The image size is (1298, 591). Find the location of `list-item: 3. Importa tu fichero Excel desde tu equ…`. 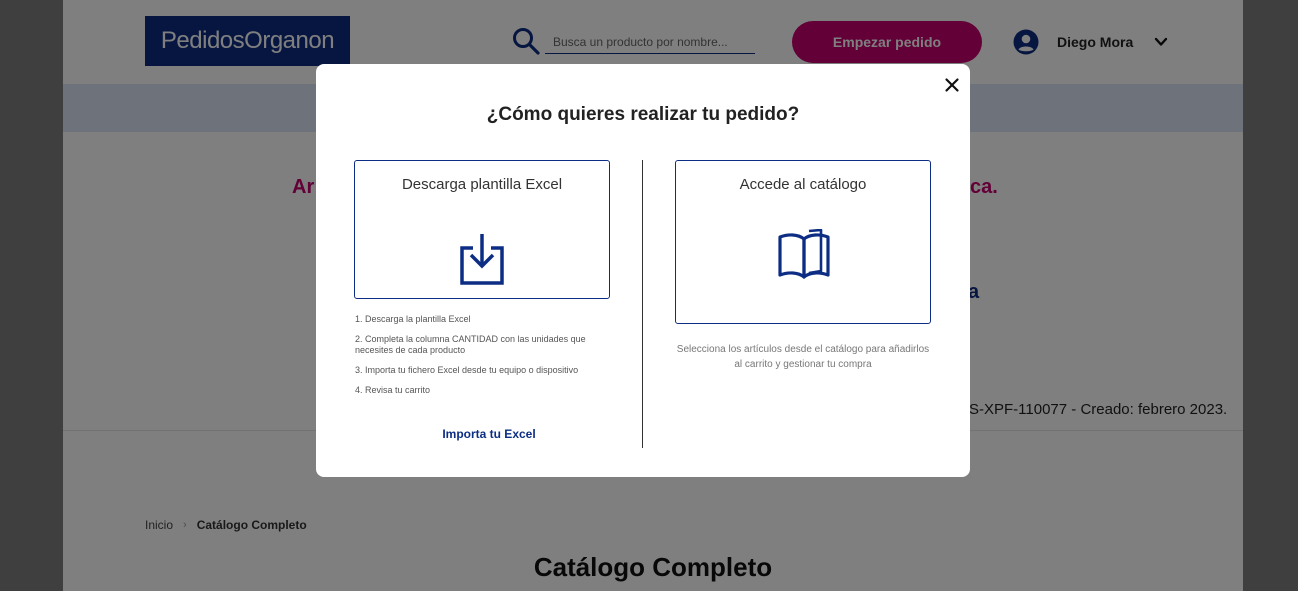

list-item: 3. Importa tu fichero Excel desde tu equ… is located at coordinates (467, 370).